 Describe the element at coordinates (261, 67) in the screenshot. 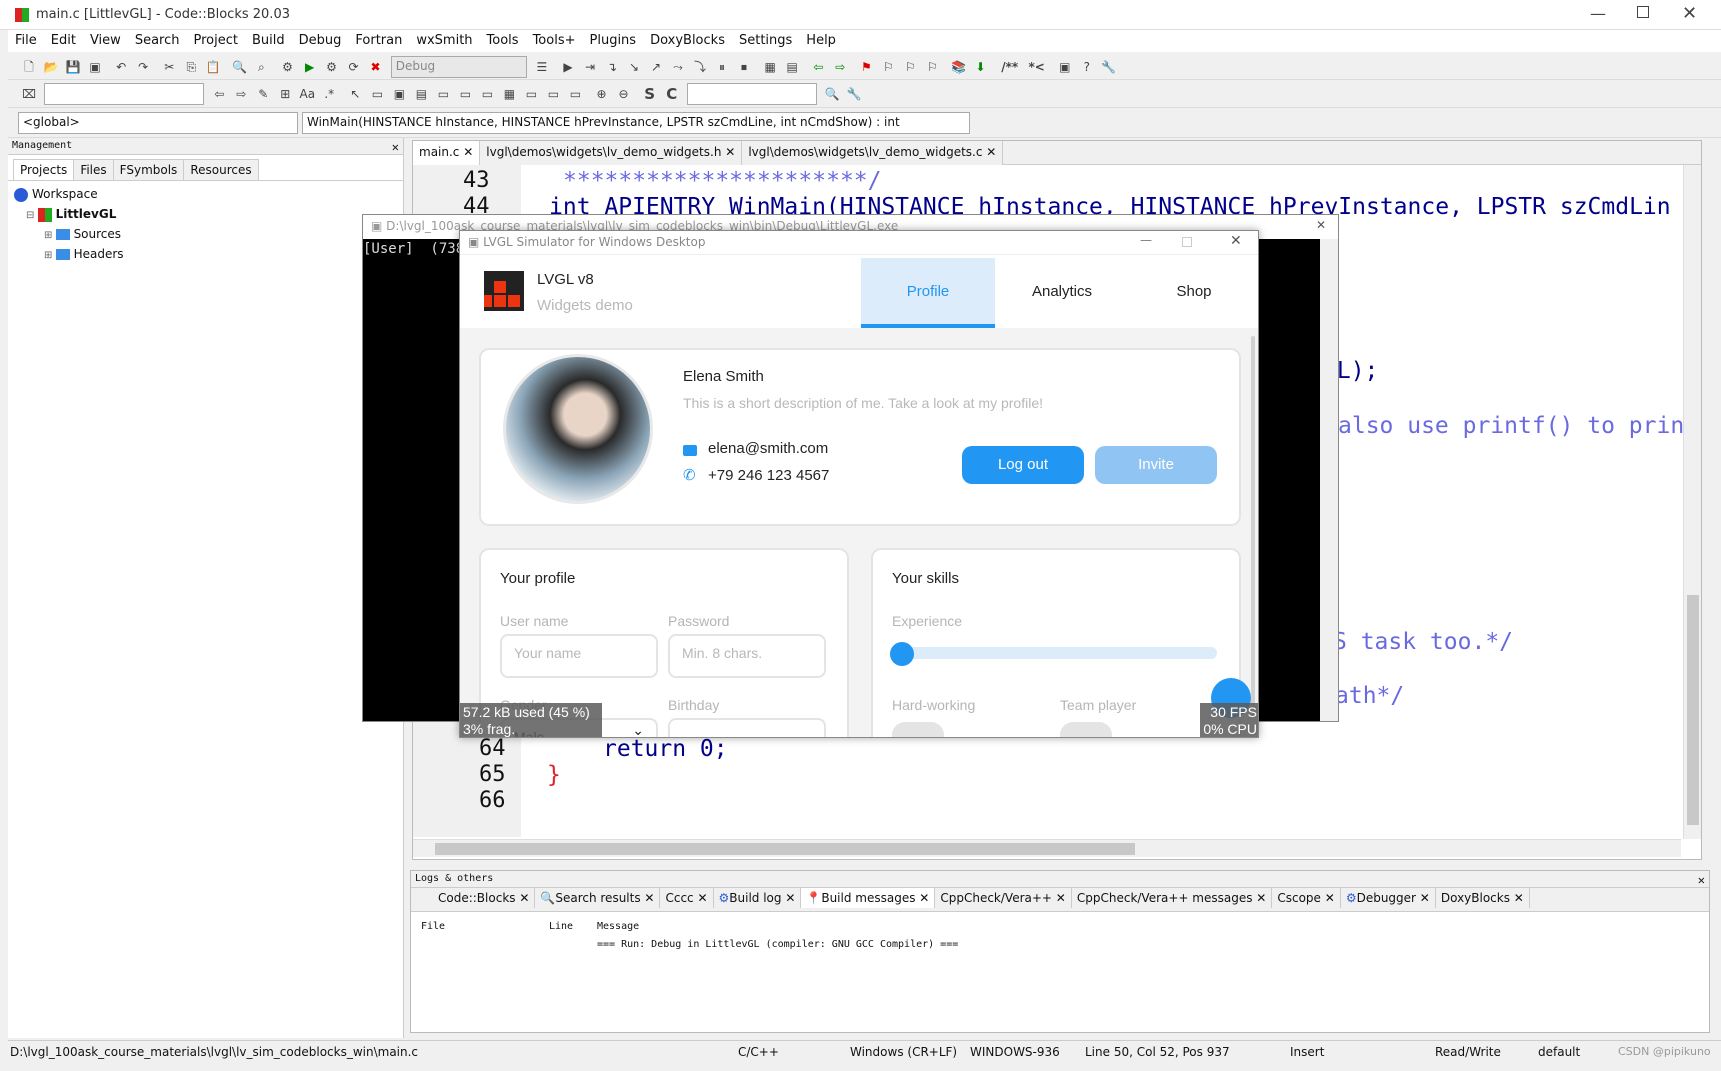

I see `replace-icon: ⌕` at that location.